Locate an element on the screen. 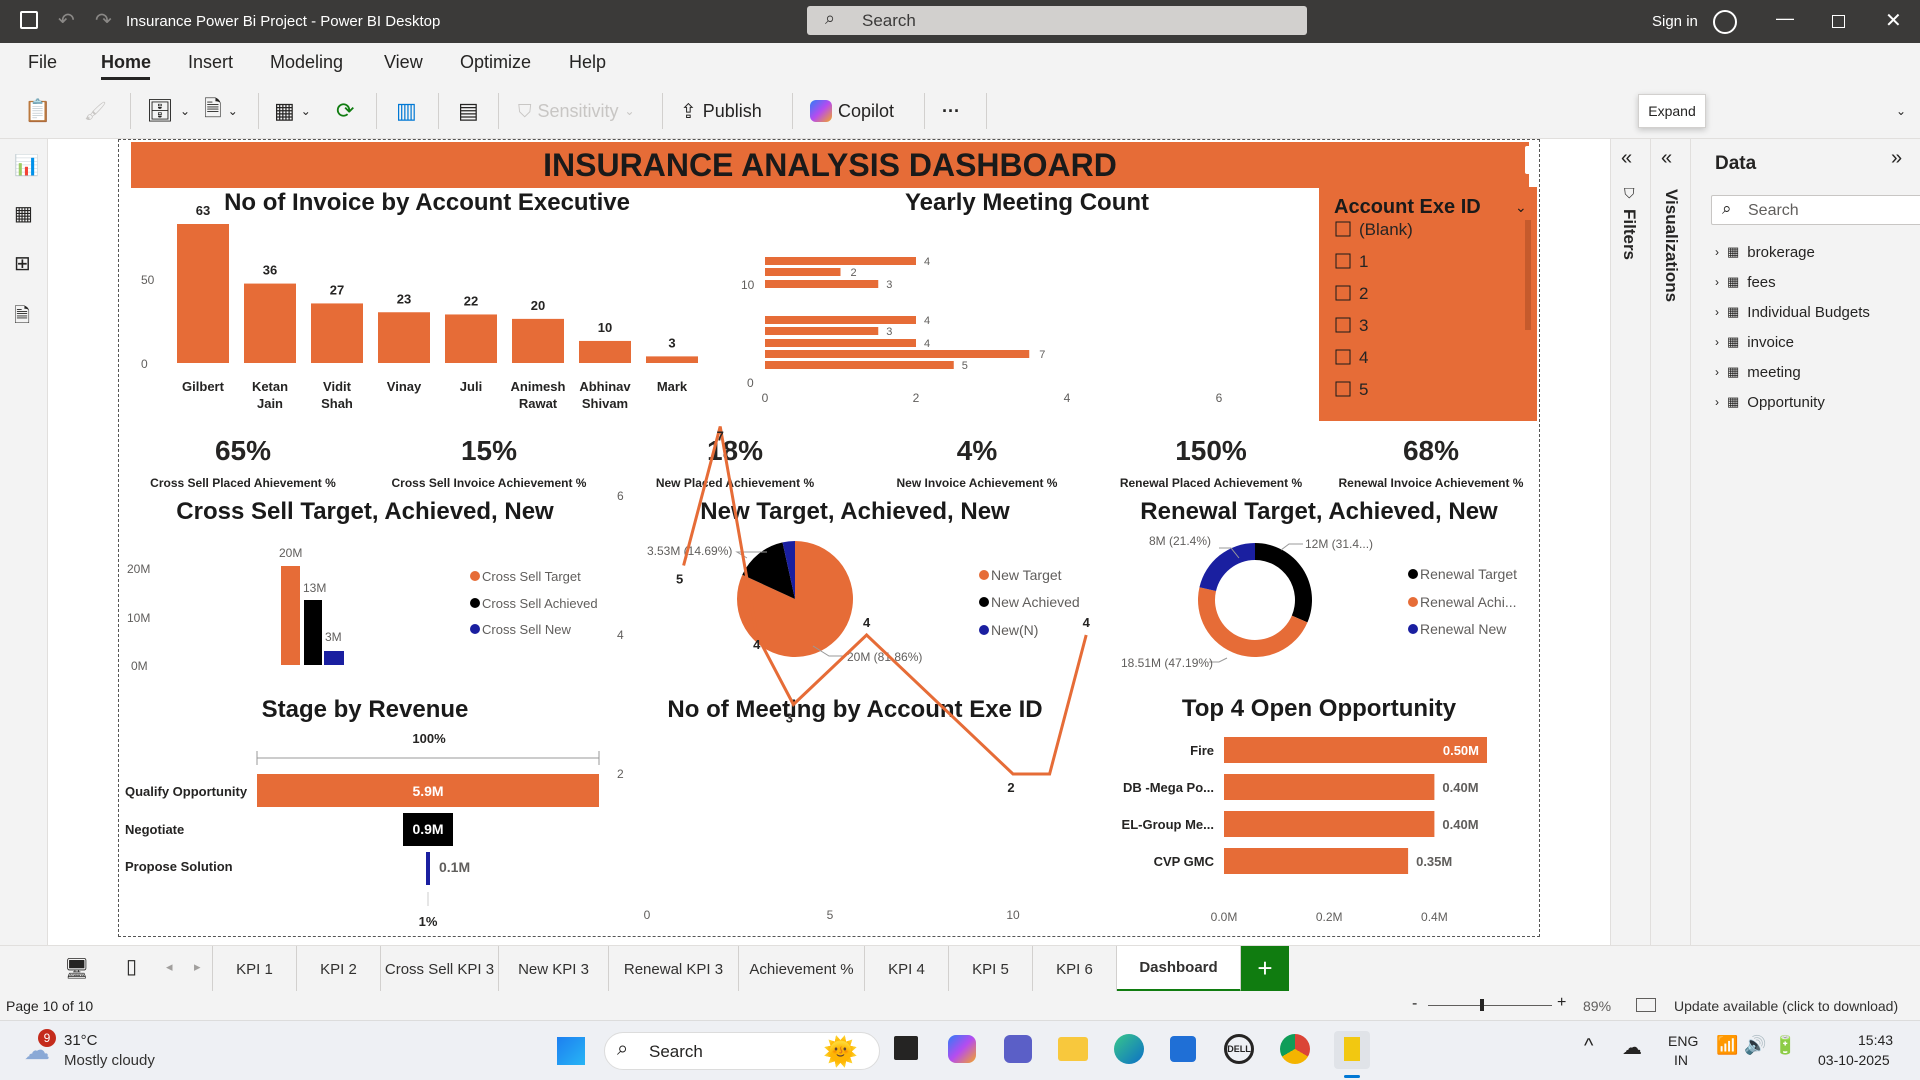 The image size is (1920, 1080). renewal-donut is located at coordinates (1254, 603).